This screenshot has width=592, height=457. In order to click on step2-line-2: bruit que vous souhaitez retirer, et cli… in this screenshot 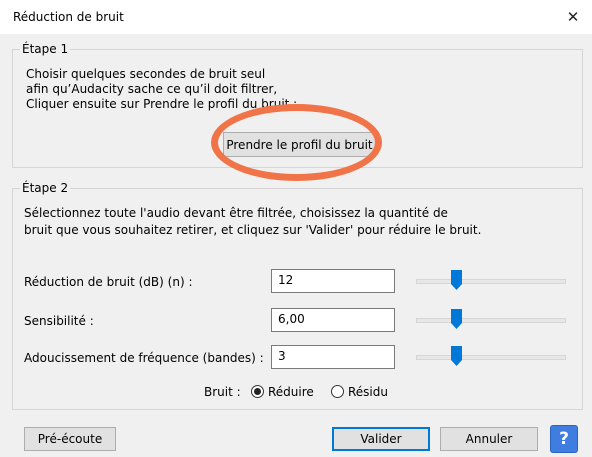, I will do `click(253, 230)`.